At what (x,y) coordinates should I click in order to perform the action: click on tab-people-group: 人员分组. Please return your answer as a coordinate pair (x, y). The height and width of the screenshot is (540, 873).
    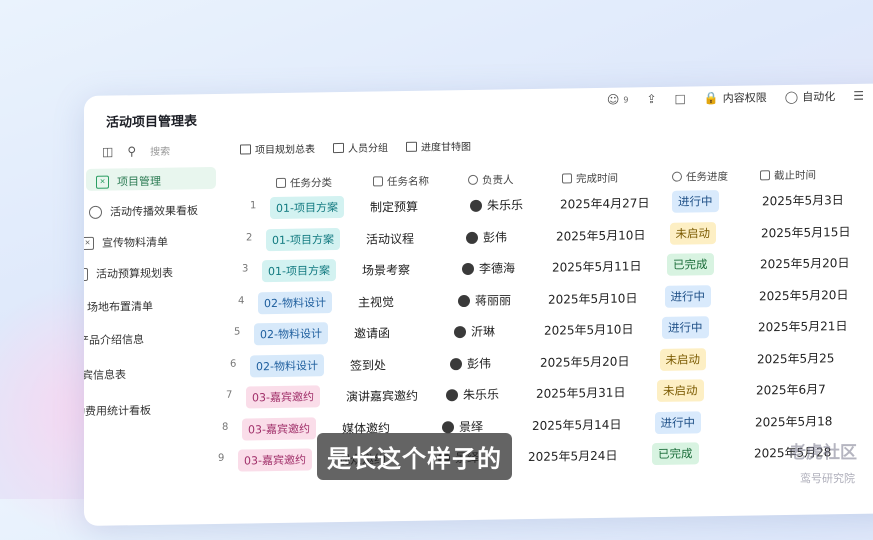
    Looking at the image, I should click on (360, 147).